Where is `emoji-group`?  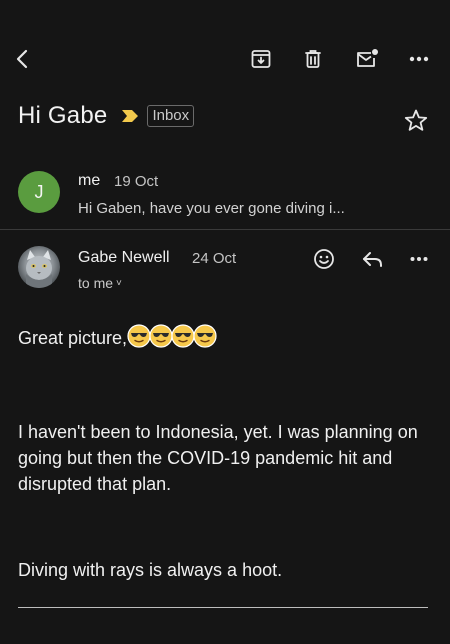
emoji-group is located at coordinates (172, 336).